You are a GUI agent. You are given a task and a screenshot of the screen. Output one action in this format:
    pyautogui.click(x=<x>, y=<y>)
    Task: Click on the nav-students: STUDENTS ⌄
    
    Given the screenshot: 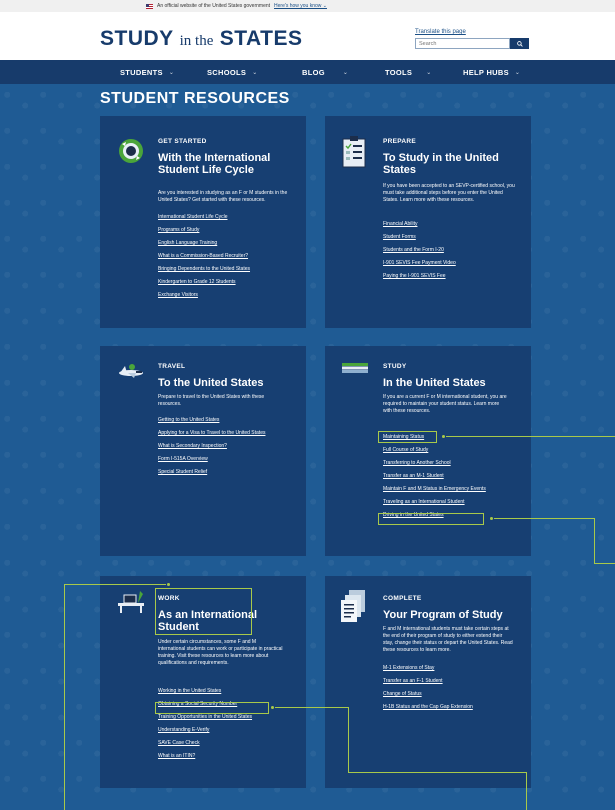 What is the action you would take?
    pyautogui.click(x=147, y=72)
    